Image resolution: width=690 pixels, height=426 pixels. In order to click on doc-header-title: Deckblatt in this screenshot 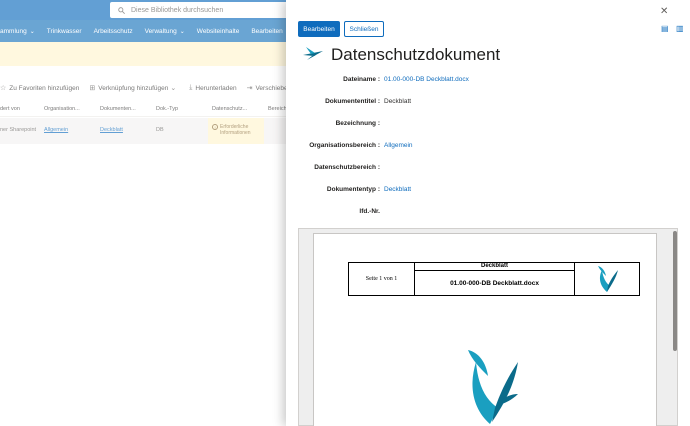, I will do `click(495, 267)`.